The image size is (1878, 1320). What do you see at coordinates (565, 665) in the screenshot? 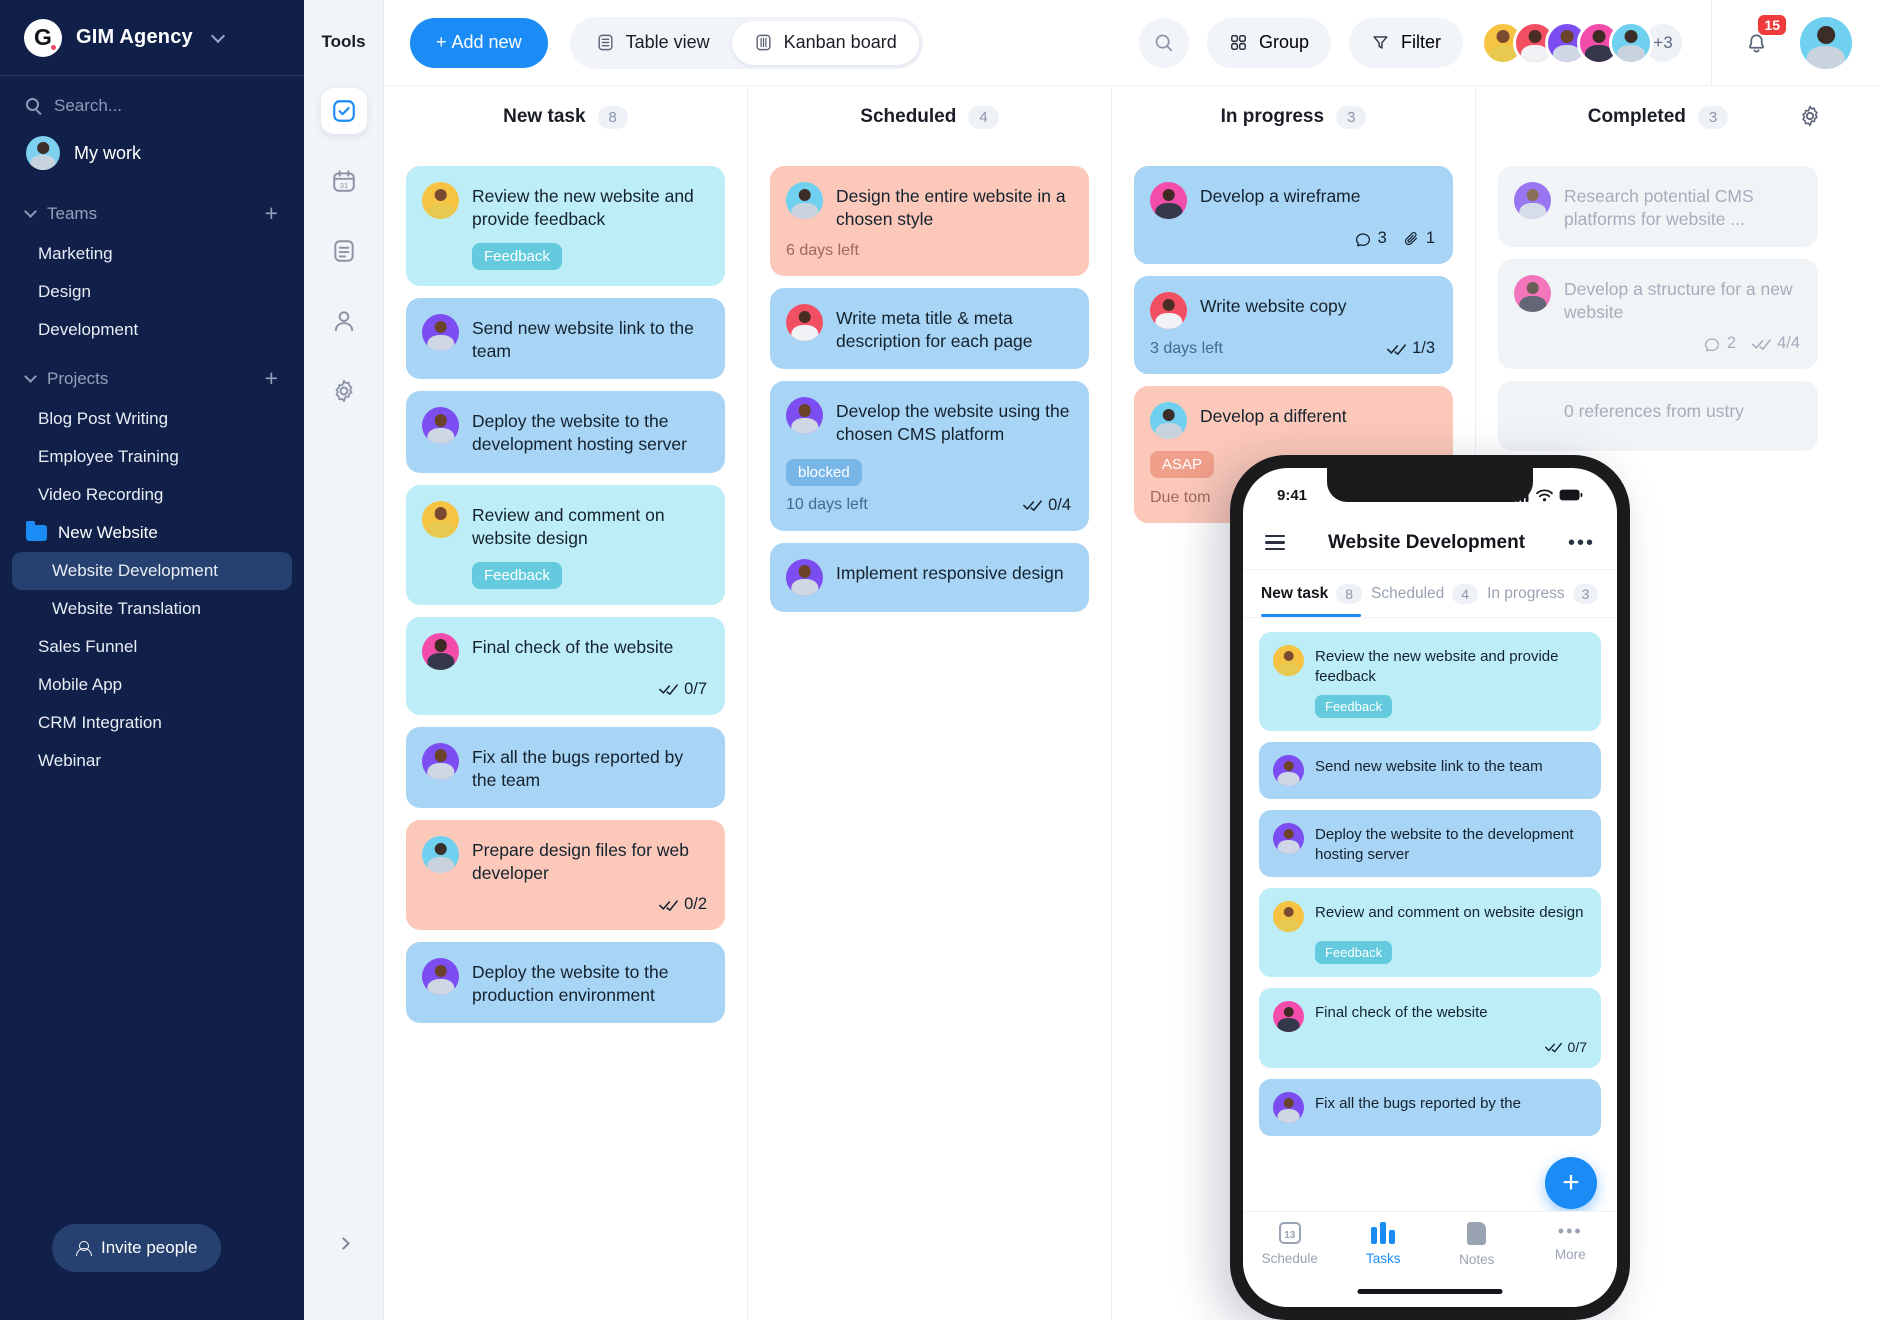
I see `task-card: Final check of the website 0/7` at bounding box center [565, 665].